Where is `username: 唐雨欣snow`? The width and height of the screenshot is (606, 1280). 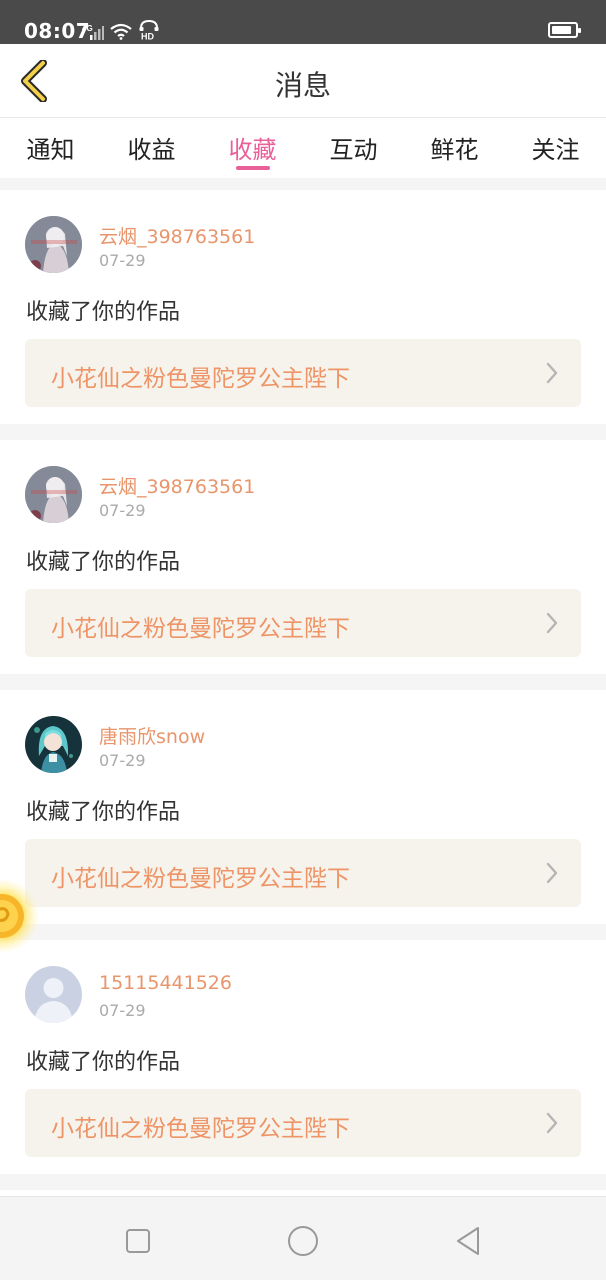 username: 唐雨欣snow is located at coordinates (152, 735).